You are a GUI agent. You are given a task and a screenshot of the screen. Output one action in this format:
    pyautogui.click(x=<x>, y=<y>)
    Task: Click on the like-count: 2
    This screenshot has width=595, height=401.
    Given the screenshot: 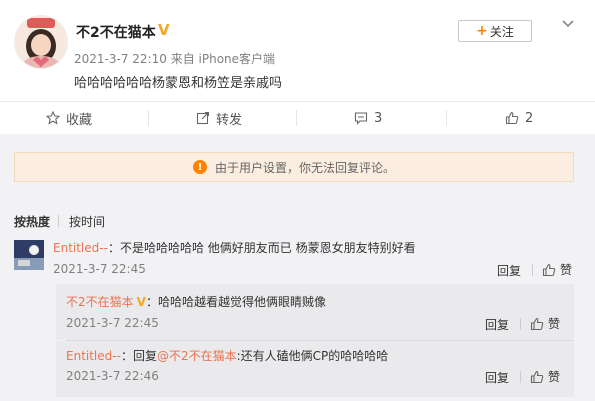 What is the action you would take?
    pyautogui.click(x=529, y=118)
    